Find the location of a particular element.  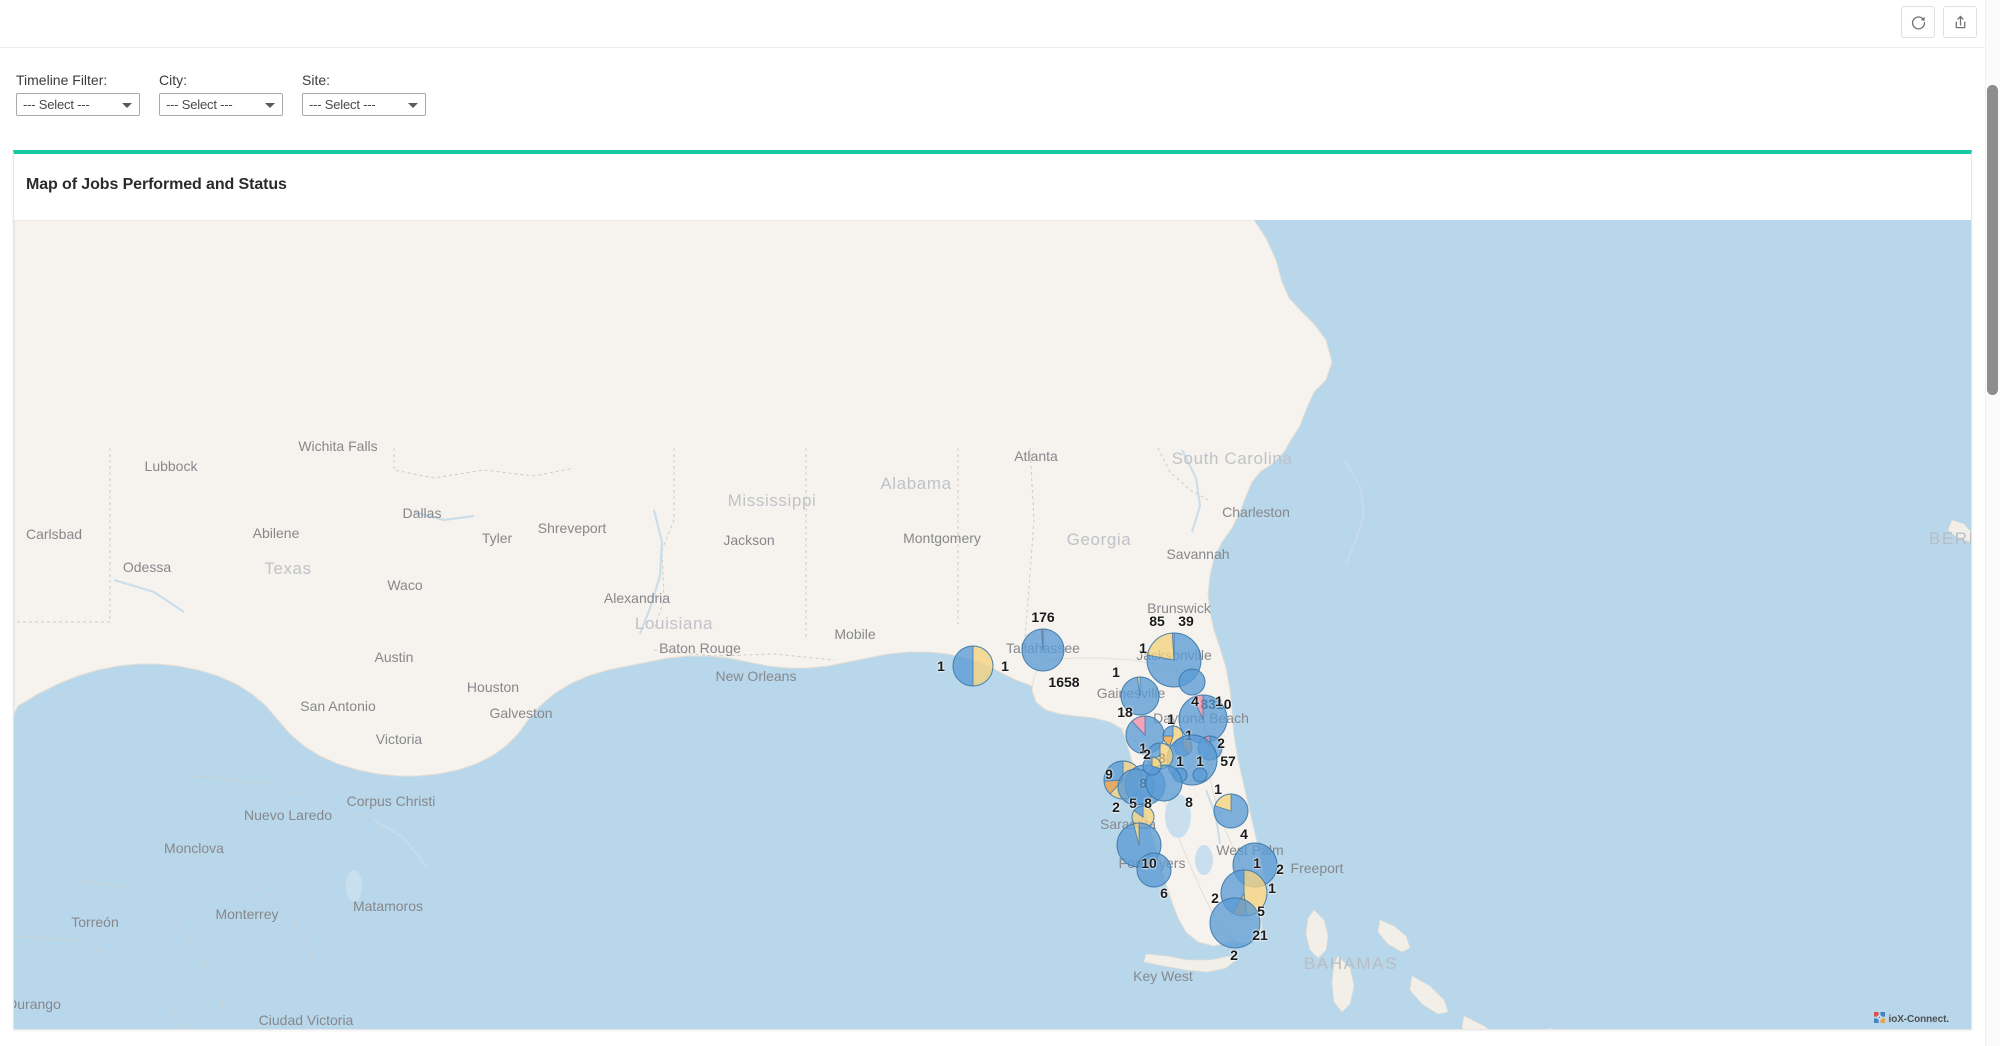

map-marker-jacksonville-south is located at coordinates (1192, 682).